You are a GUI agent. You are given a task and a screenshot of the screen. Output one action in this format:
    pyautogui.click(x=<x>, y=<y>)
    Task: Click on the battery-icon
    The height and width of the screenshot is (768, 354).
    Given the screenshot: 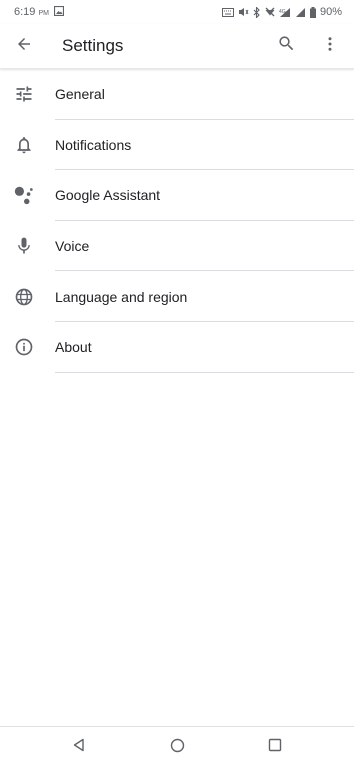 What is the action you would take?
    pyautogui.click(x=312, y=12)
    